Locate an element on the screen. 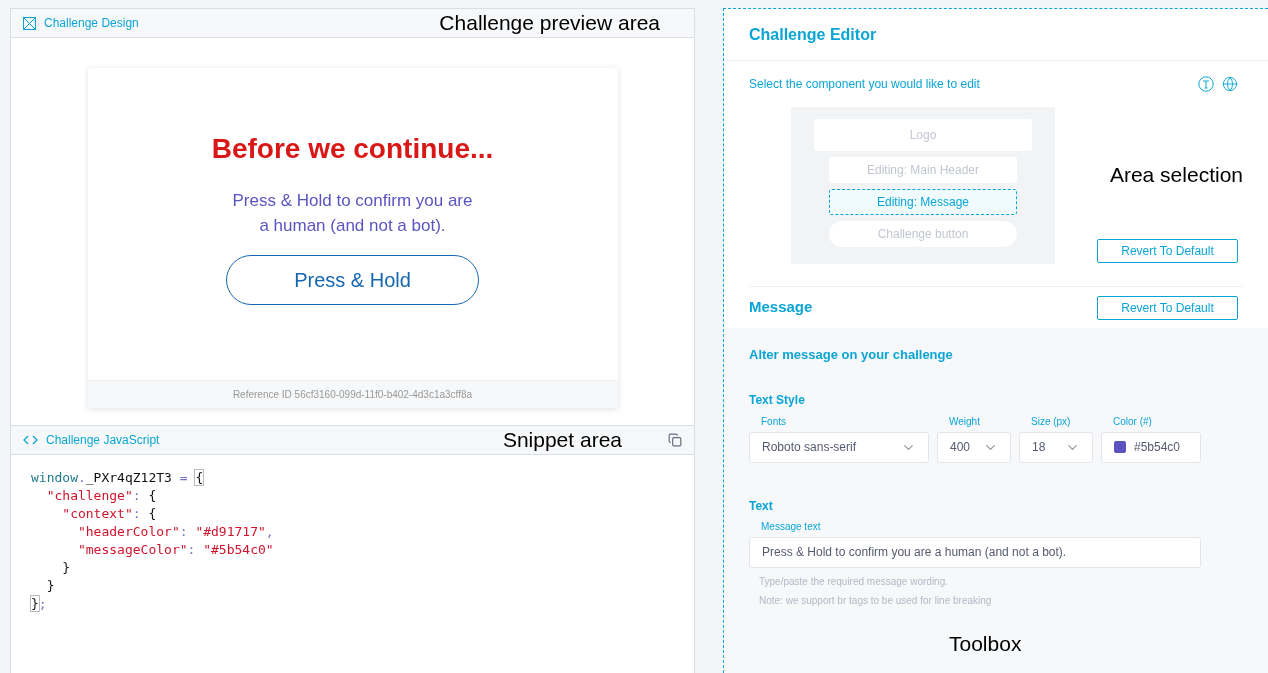 This screenshot has height=673, width=1268. copy-icon is located at coordinates (675, 440).